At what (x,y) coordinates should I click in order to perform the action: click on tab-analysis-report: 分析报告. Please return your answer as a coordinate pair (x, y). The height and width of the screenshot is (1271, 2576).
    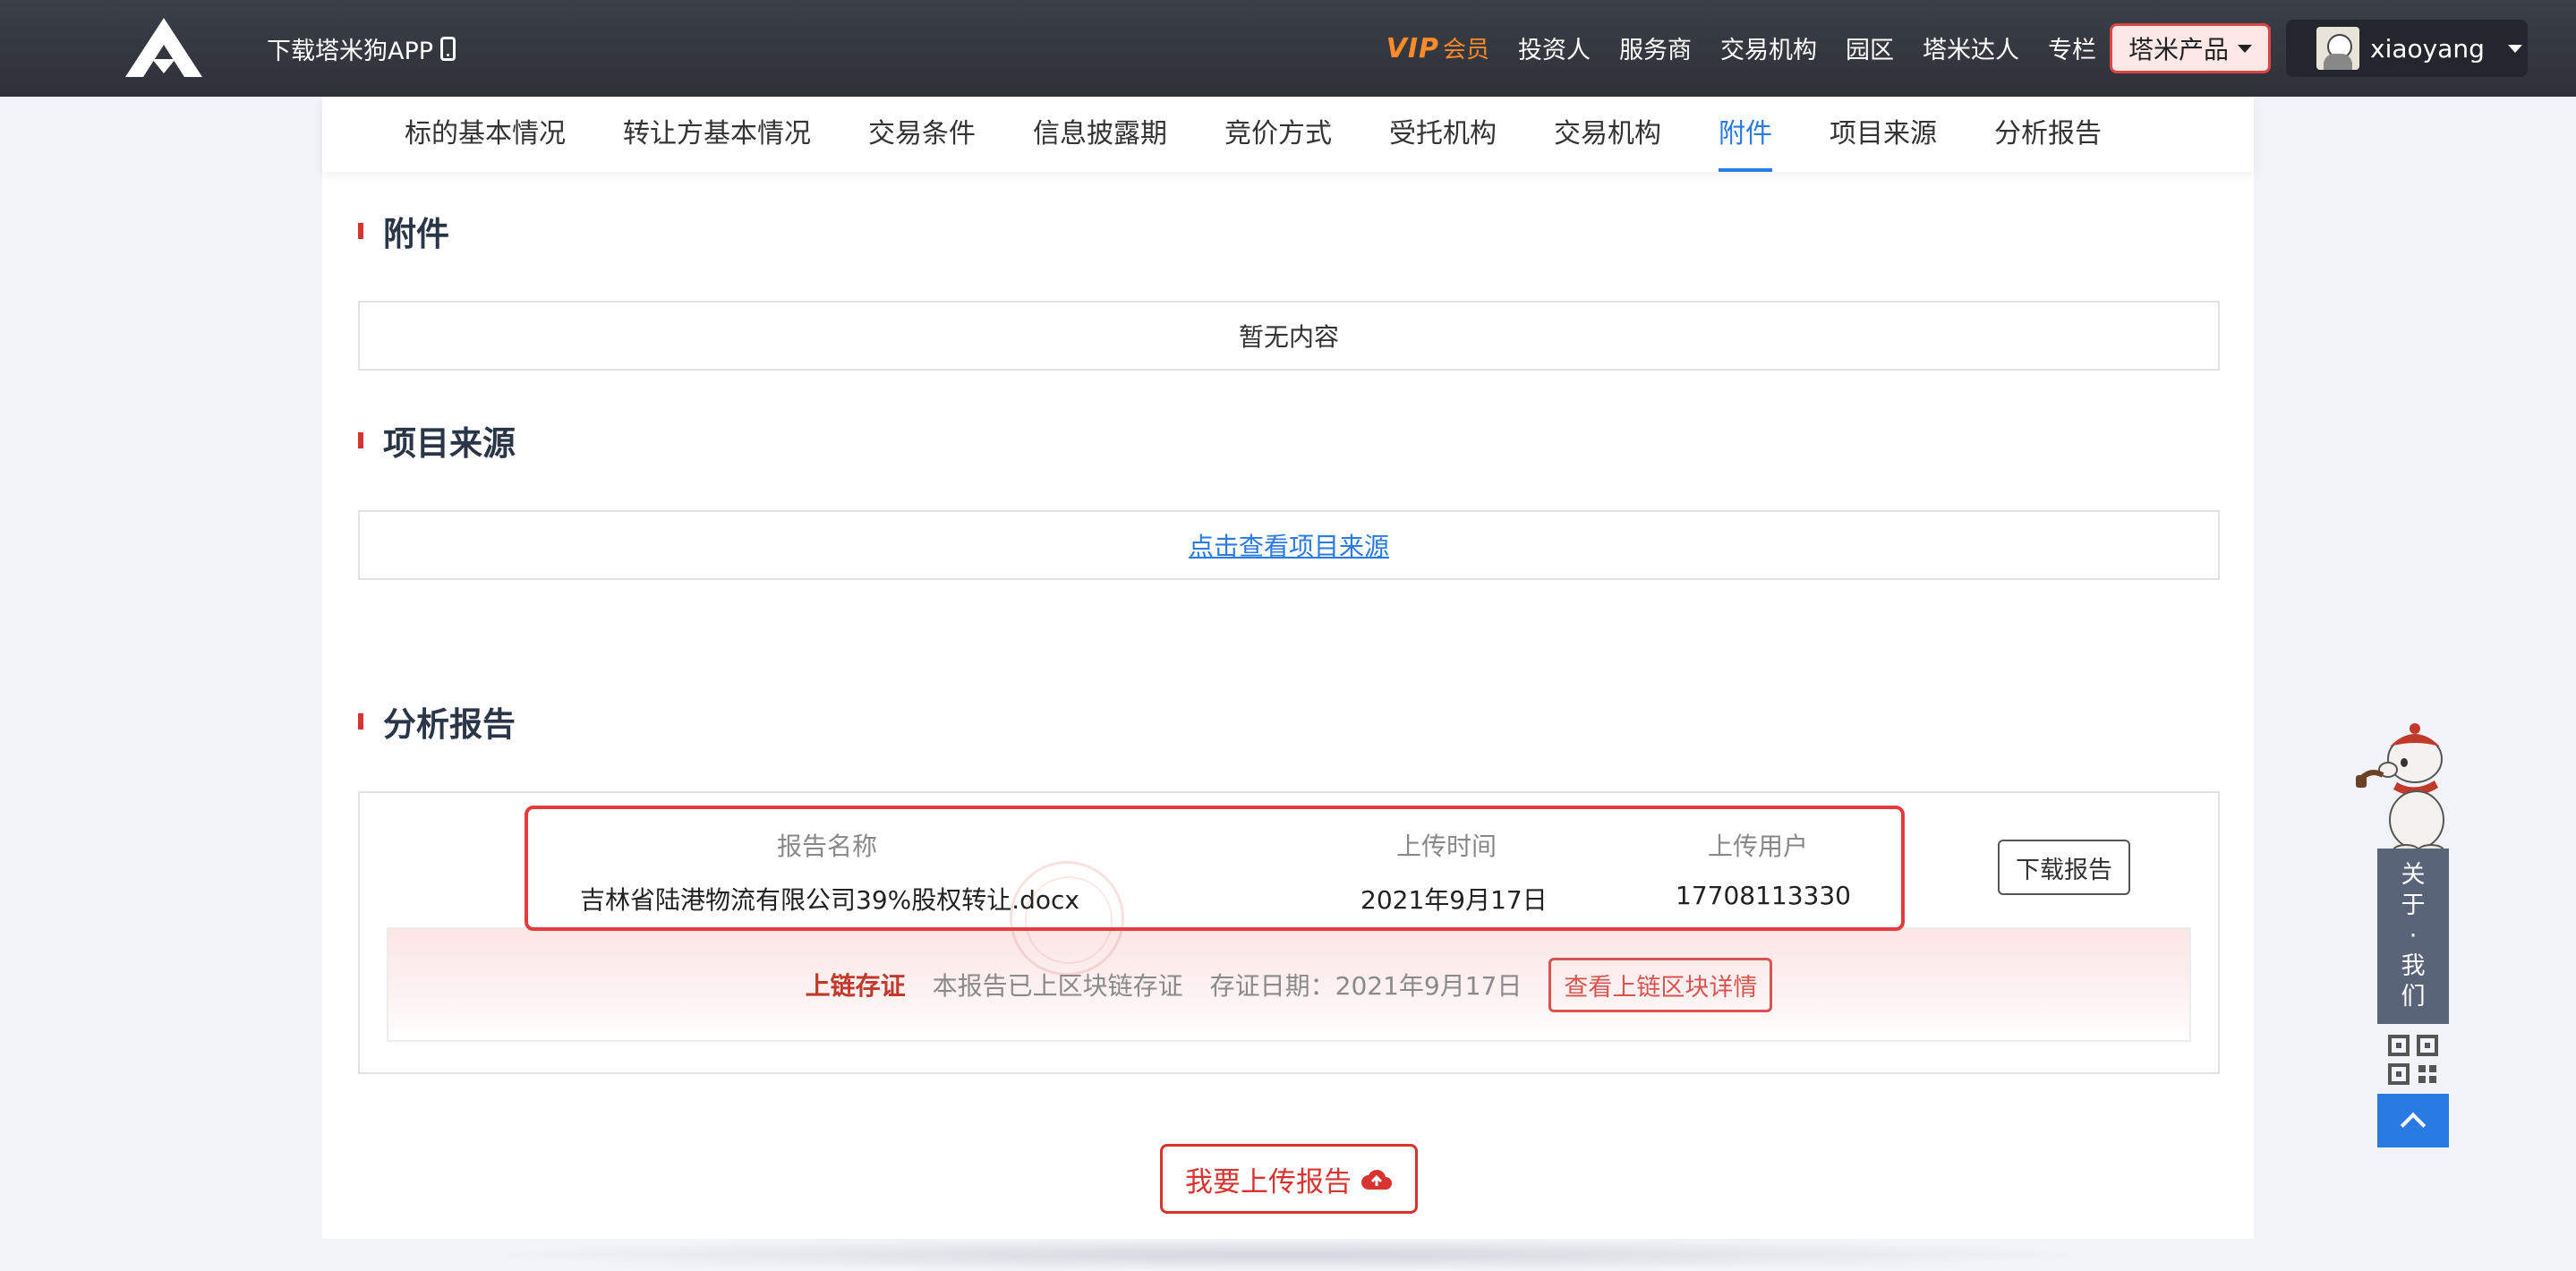
    Looking at the image, I should click on (2048, 134).